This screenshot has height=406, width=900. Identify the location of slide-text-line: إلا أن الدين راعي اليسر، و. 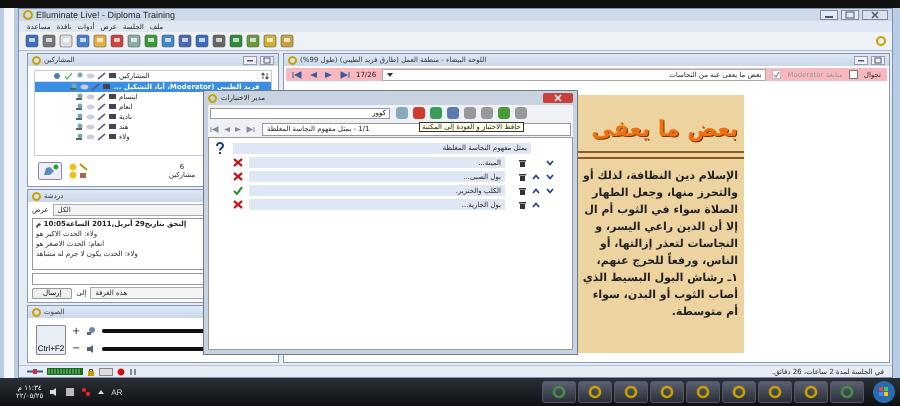
(666, 226).